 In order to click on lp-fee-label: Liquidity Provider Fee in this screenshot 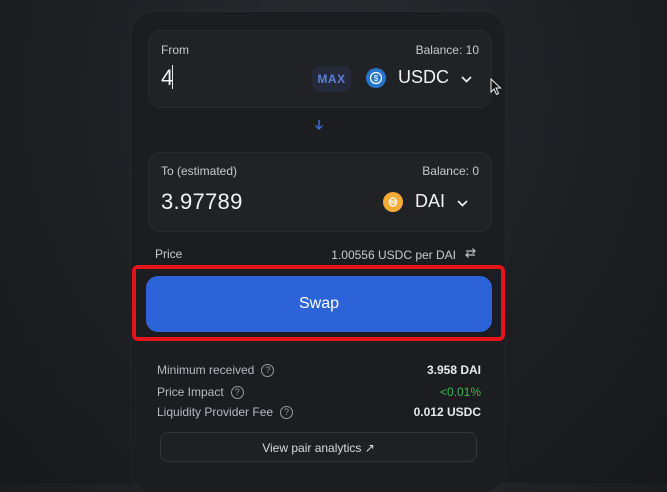, I will do `click(215, 412)`.